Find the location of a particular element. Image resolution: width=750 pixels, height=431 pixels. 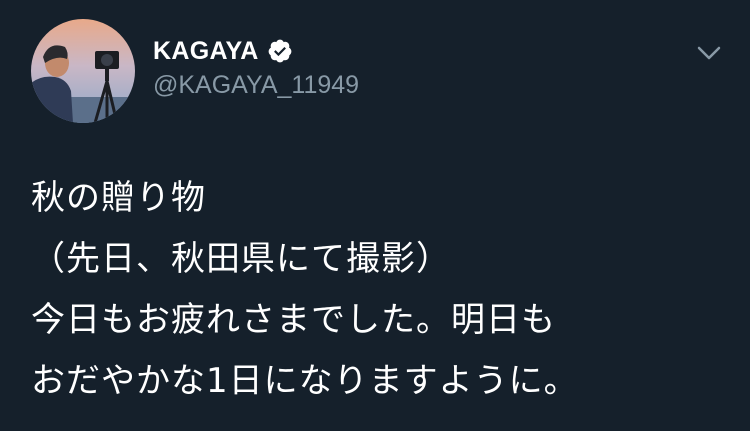

avatar-image is located at coordinates (83, 71).